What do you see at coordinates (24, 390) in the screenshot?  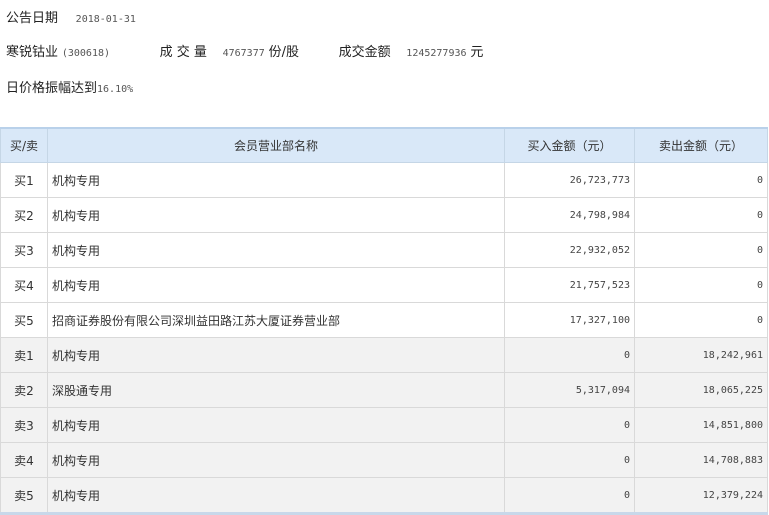 I see `cell-type: 卖2` at bounding box center [24, 390].